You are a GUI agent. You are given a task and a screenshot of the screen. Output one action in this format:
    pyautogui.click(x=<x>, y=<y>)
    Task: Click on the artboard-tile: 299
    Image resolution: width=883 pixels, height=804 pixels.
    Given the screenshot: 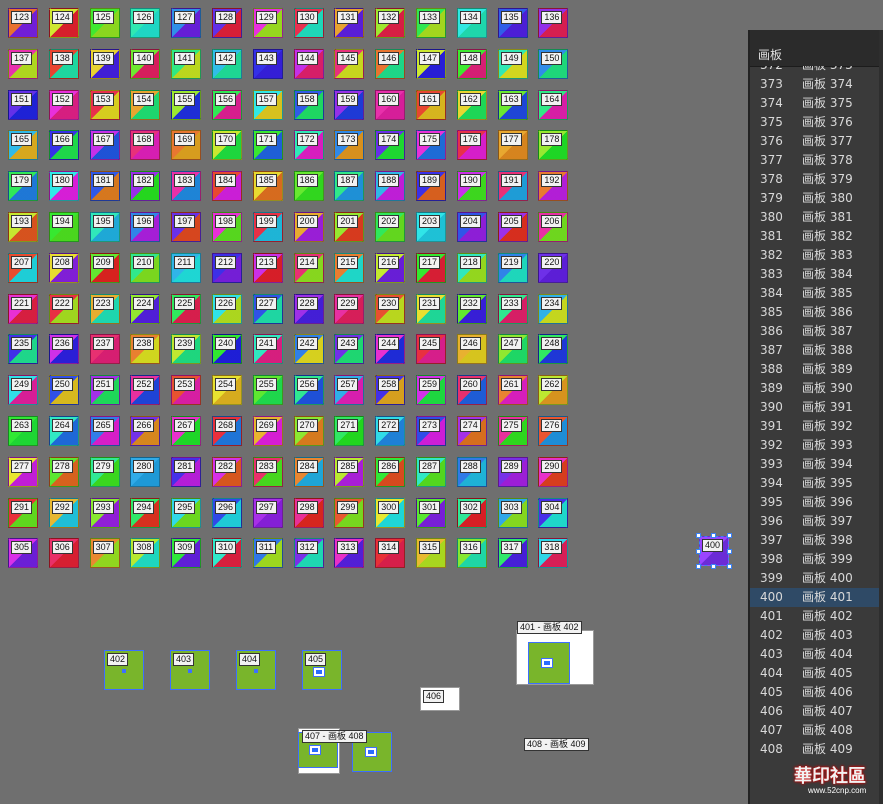 What is the action you would take?
    pyautogui.click(x=349, y=512)
    